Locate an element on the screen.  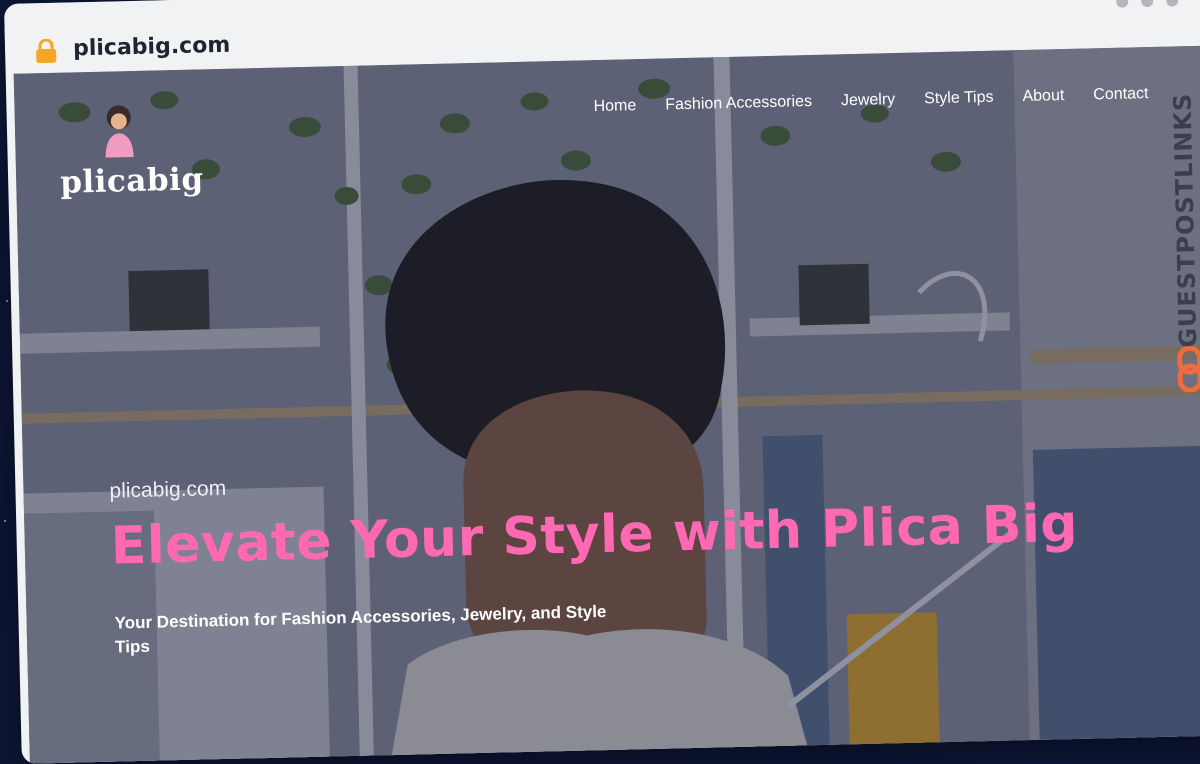
hero-site-name: plicabig.com is located at coordinates (168, 489).